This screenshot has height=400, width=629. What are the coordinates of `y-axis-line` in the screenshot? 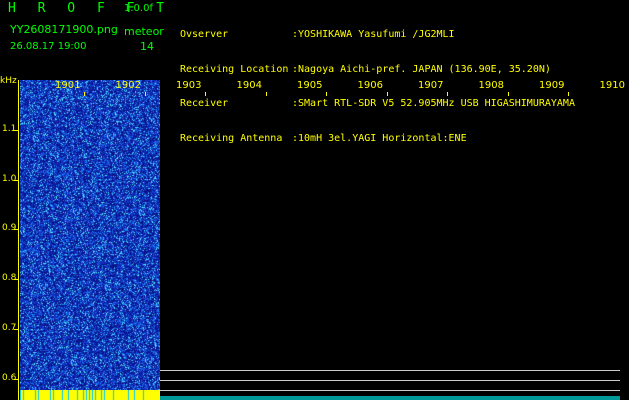 It's located at (18, 240).